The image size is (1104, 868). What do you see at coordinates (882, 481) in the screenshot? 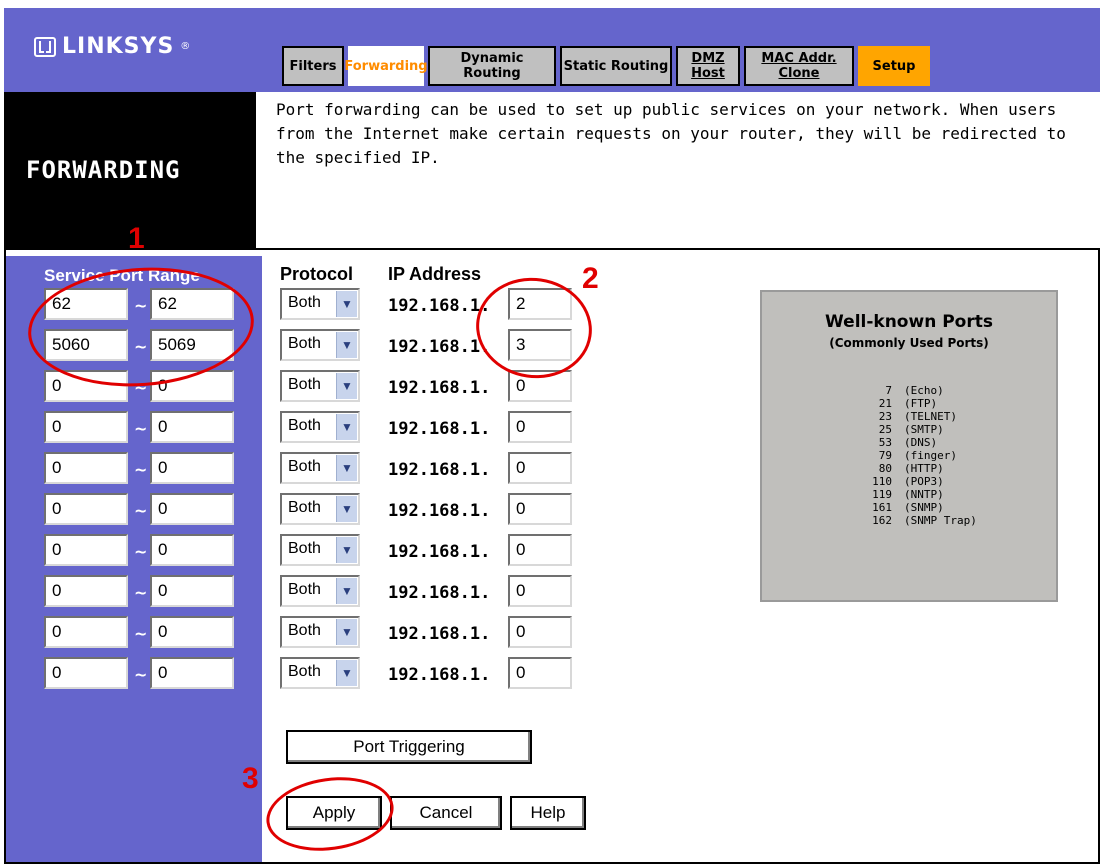
I see `port-number: 110` at bounding box center [882, 481].